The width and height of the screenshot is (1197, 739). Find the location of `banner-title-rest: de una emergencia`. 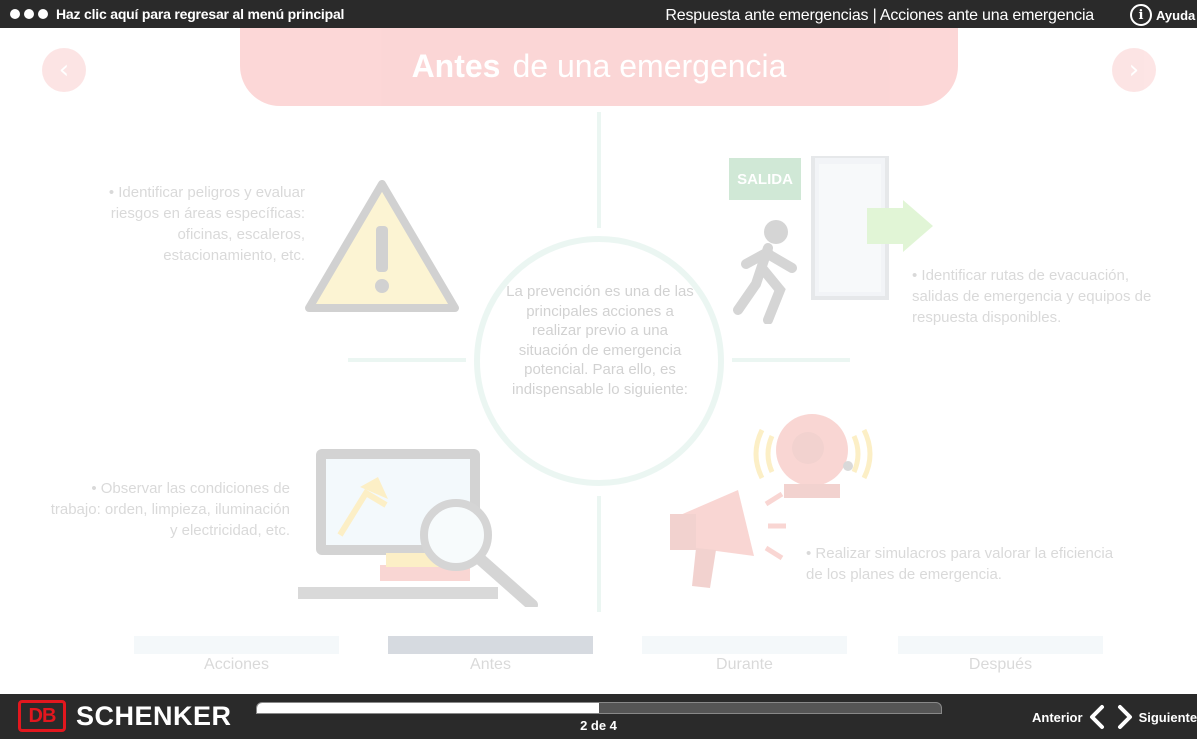

banner-title-rest: de una emergencia is located at coordinates (649, 65).